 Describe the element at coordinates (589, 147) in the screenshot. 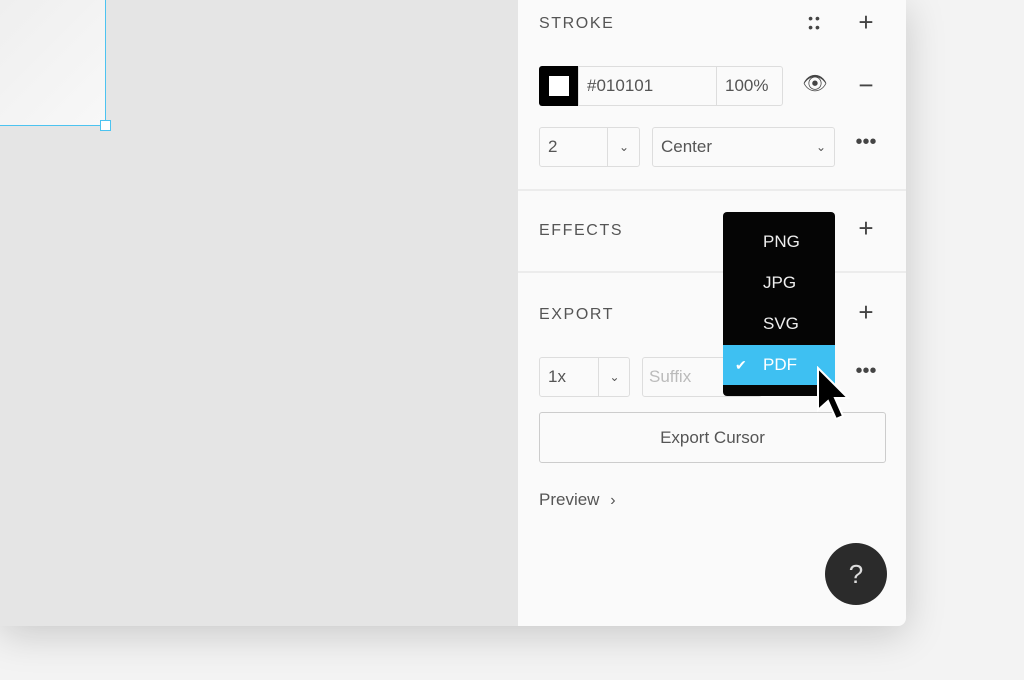

I see `stroke-weight-select: 2 ⌄` at that location.